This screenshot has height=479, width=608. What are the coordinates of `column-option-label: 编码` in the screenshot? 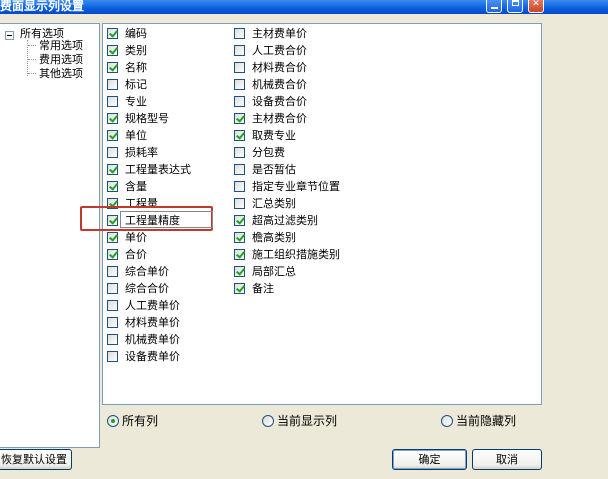 It's located at (136, 33).